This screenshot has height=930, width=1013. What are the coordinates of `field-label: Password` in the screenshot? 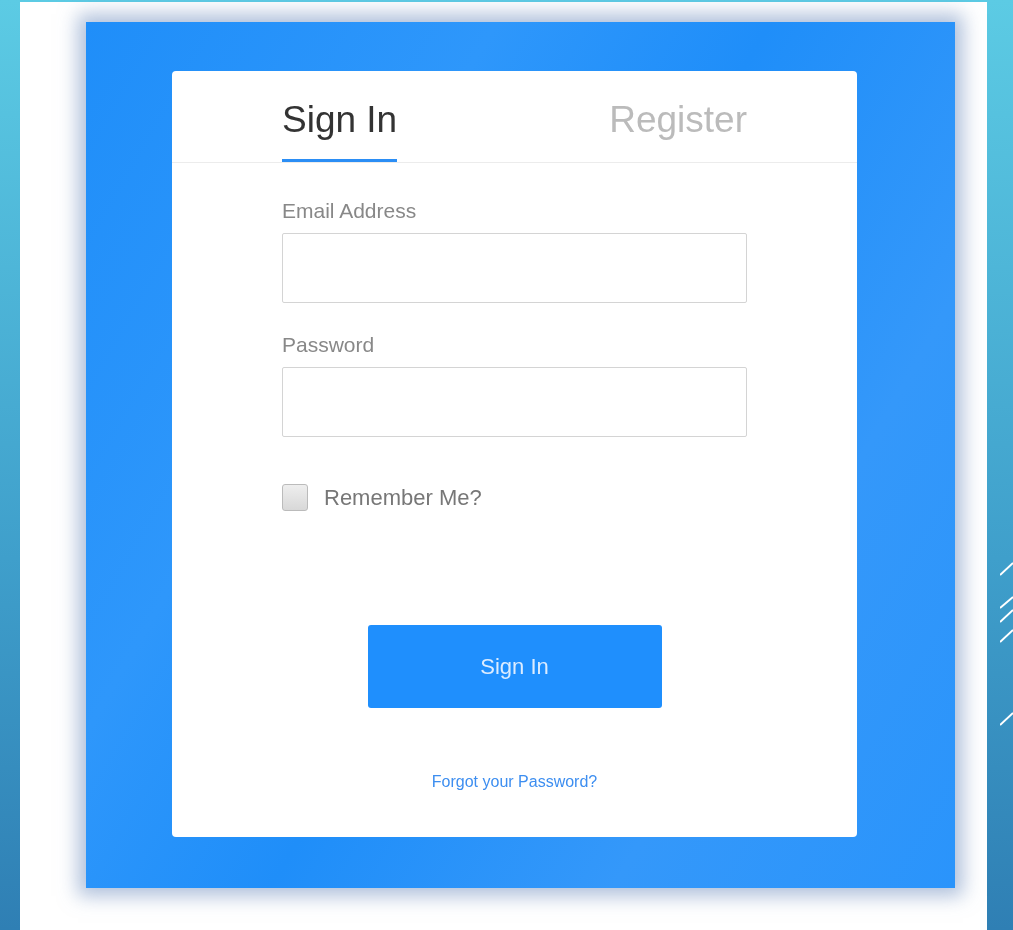 It's located at (329, 345).